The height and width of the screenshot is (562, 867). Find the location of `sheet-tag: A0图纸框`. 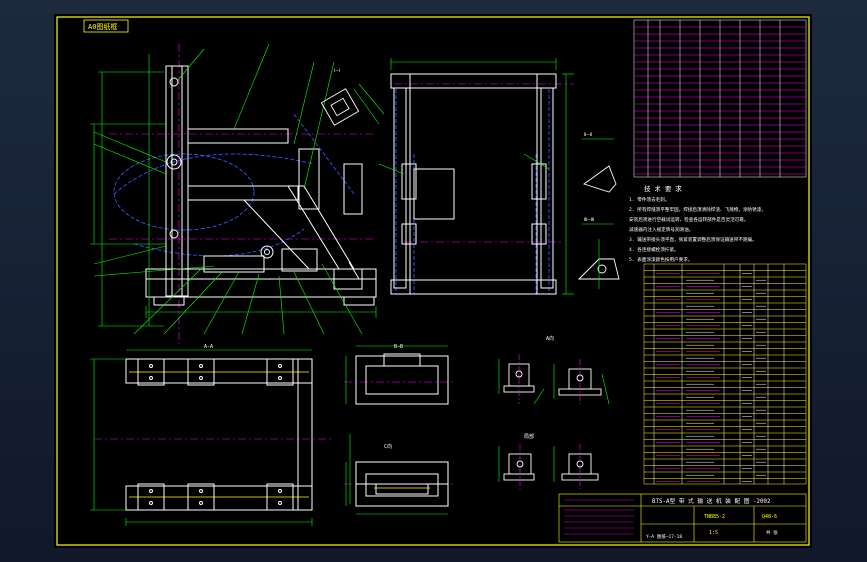

sheet-tag: A0图纸框 is located at coordinates (106, 26).